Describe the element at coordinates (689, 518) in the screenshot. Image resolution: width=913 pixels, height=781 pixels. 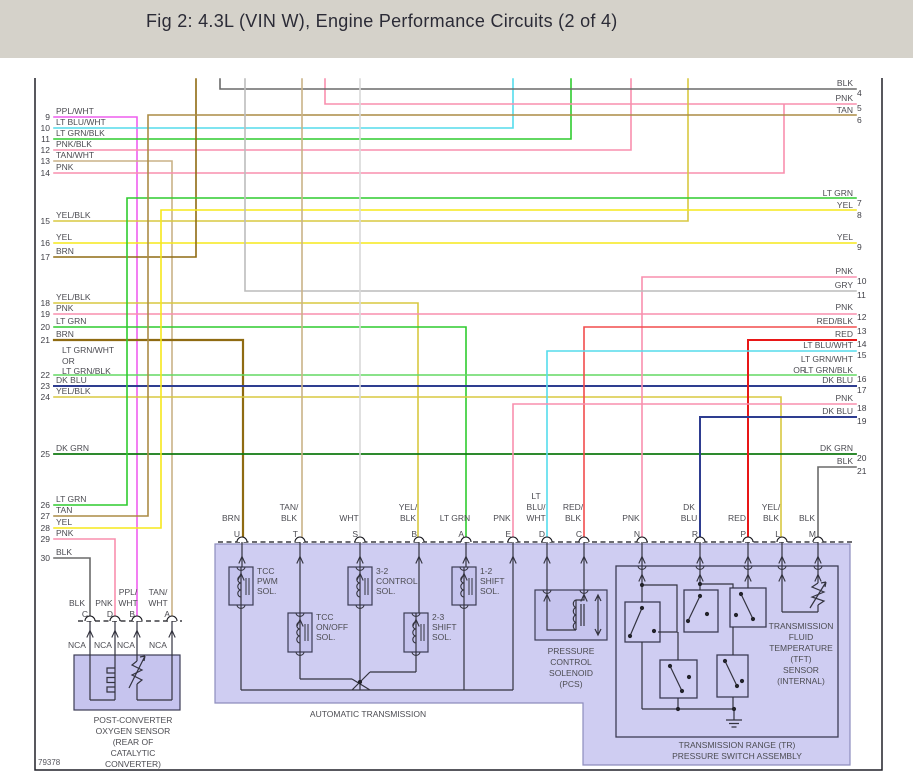
I see `pin-color: BLU` at that location.